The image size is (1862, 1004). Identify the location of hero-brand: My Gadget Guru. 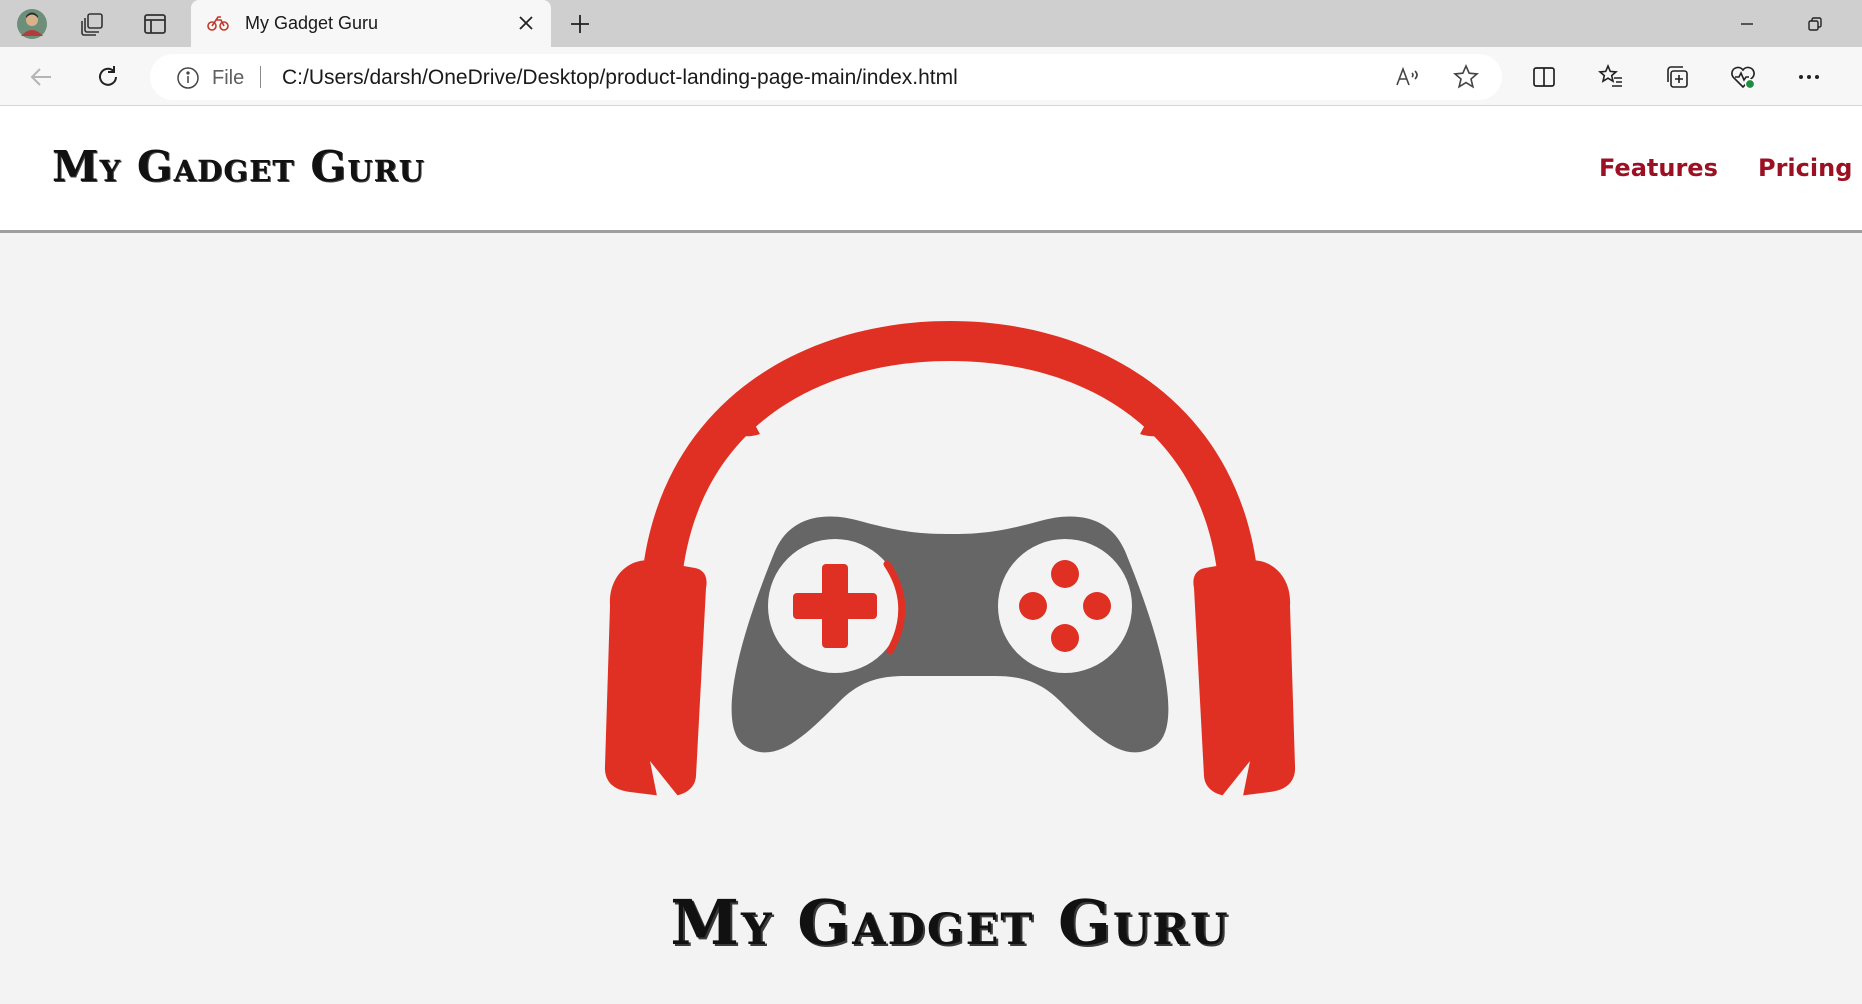
(950, 922).